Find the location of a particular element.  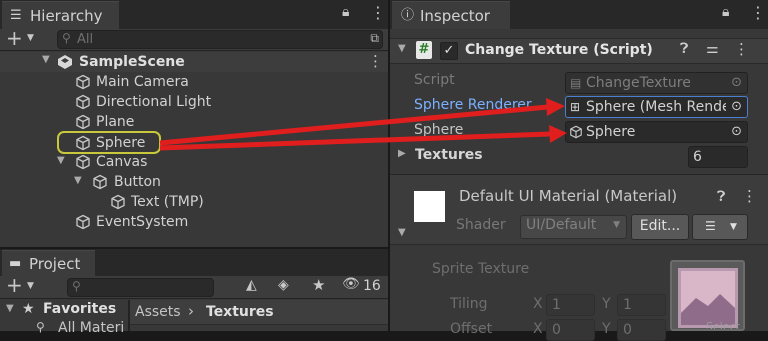

annotation-arrowhead-renderer is located at coordinates (555, 107).